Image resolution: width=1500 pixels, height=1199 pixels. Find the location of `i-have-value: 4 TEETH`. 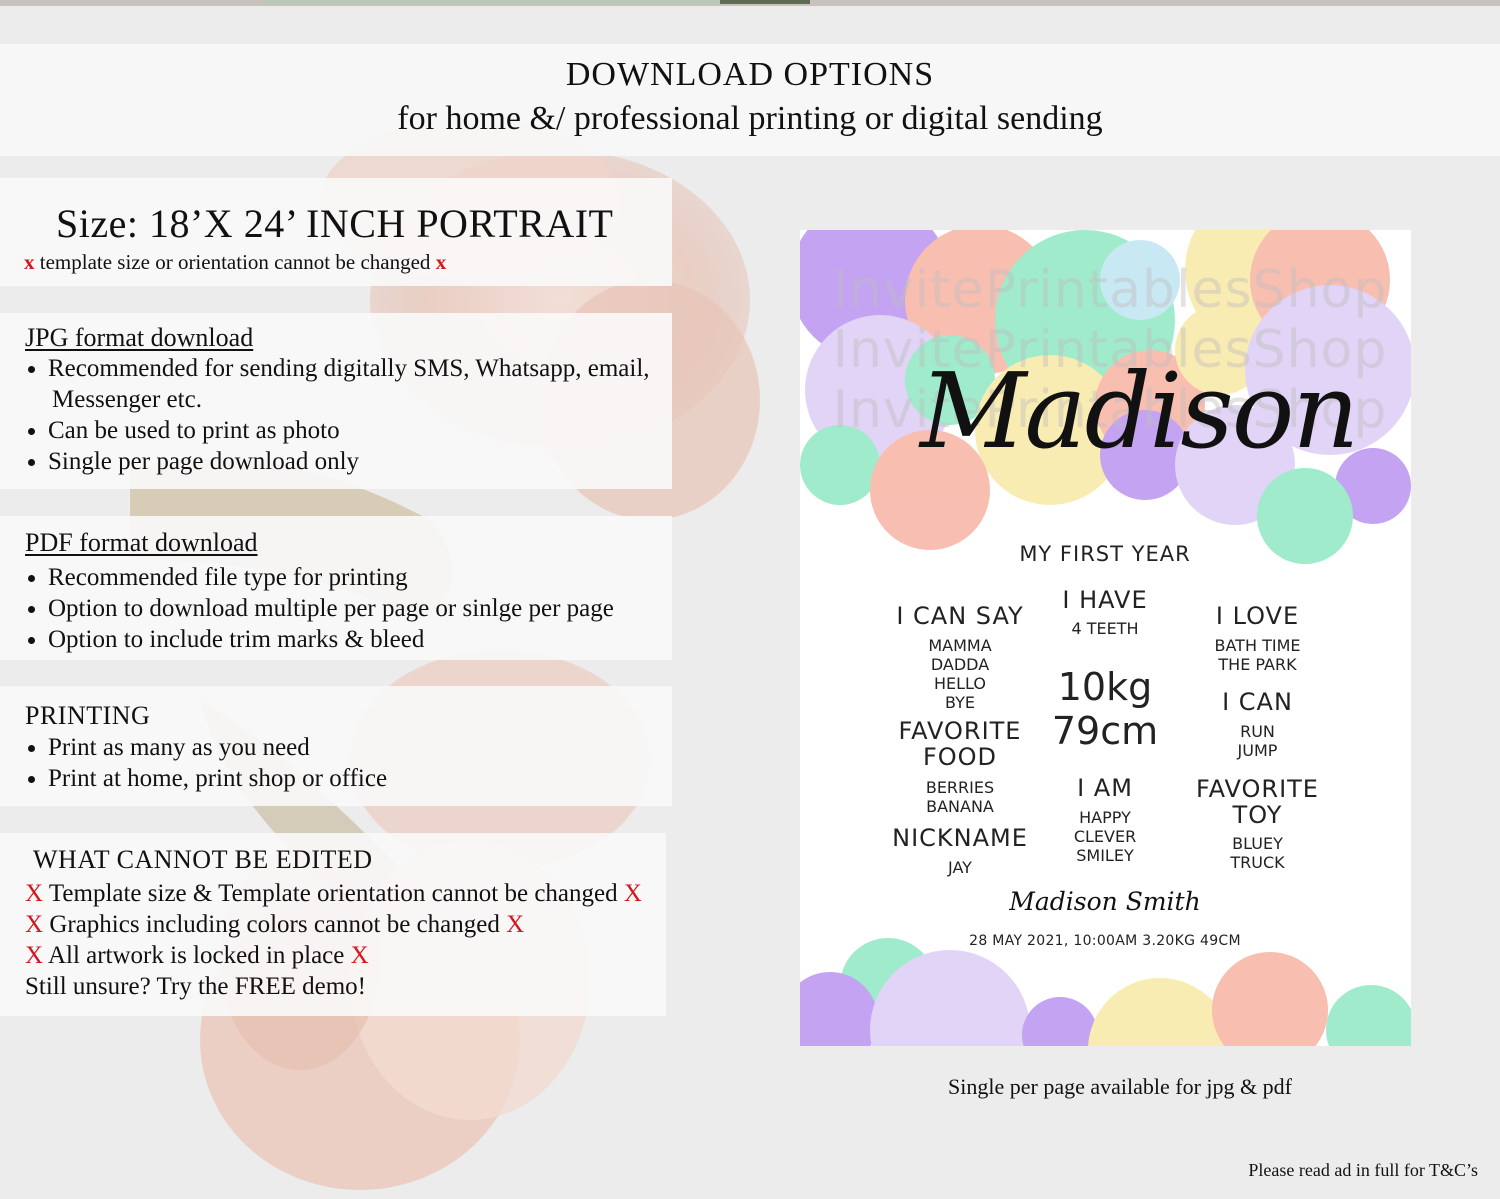

i-have-value: 4 TEETH is located at coordinates (1105, 628).